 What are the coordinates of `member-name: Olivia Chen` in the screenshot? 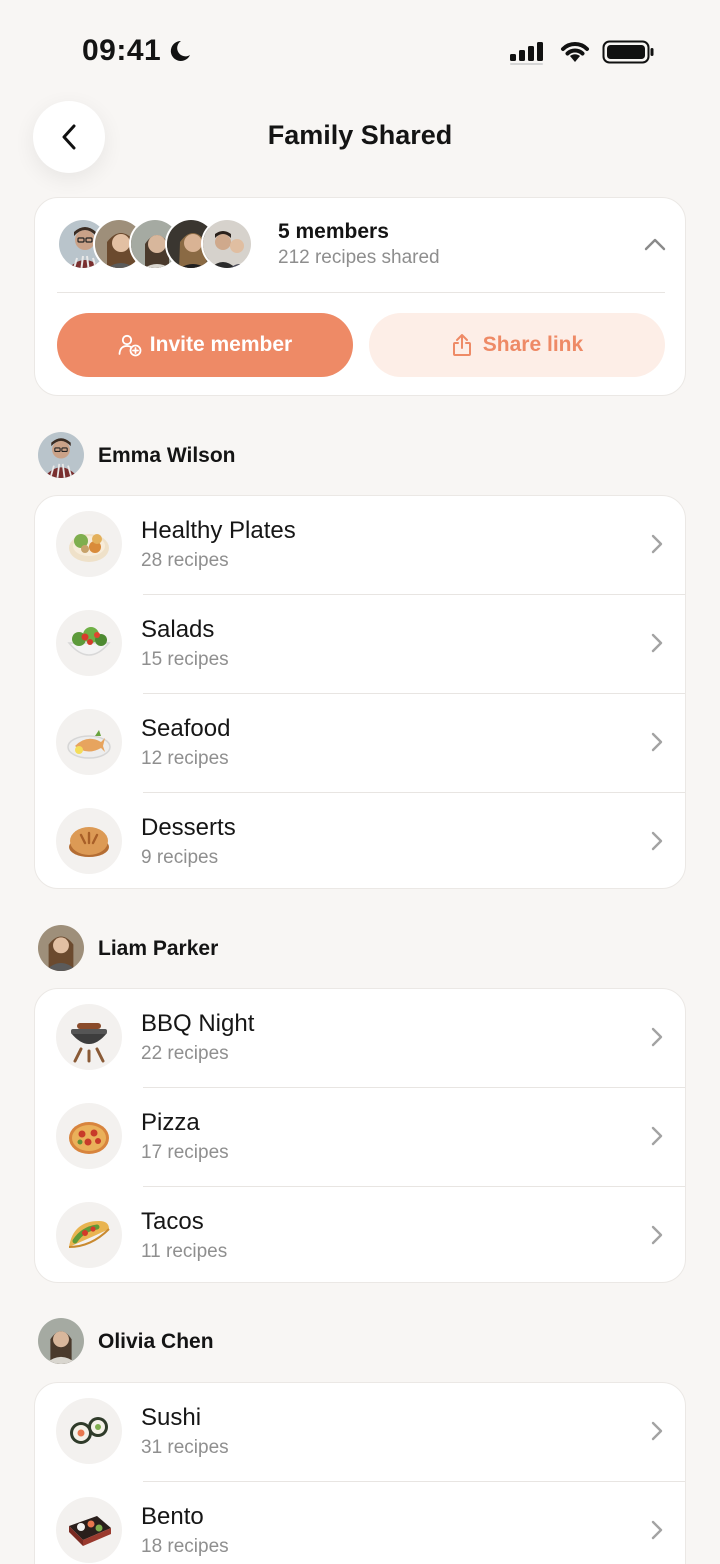 It's located at (156, 1341).